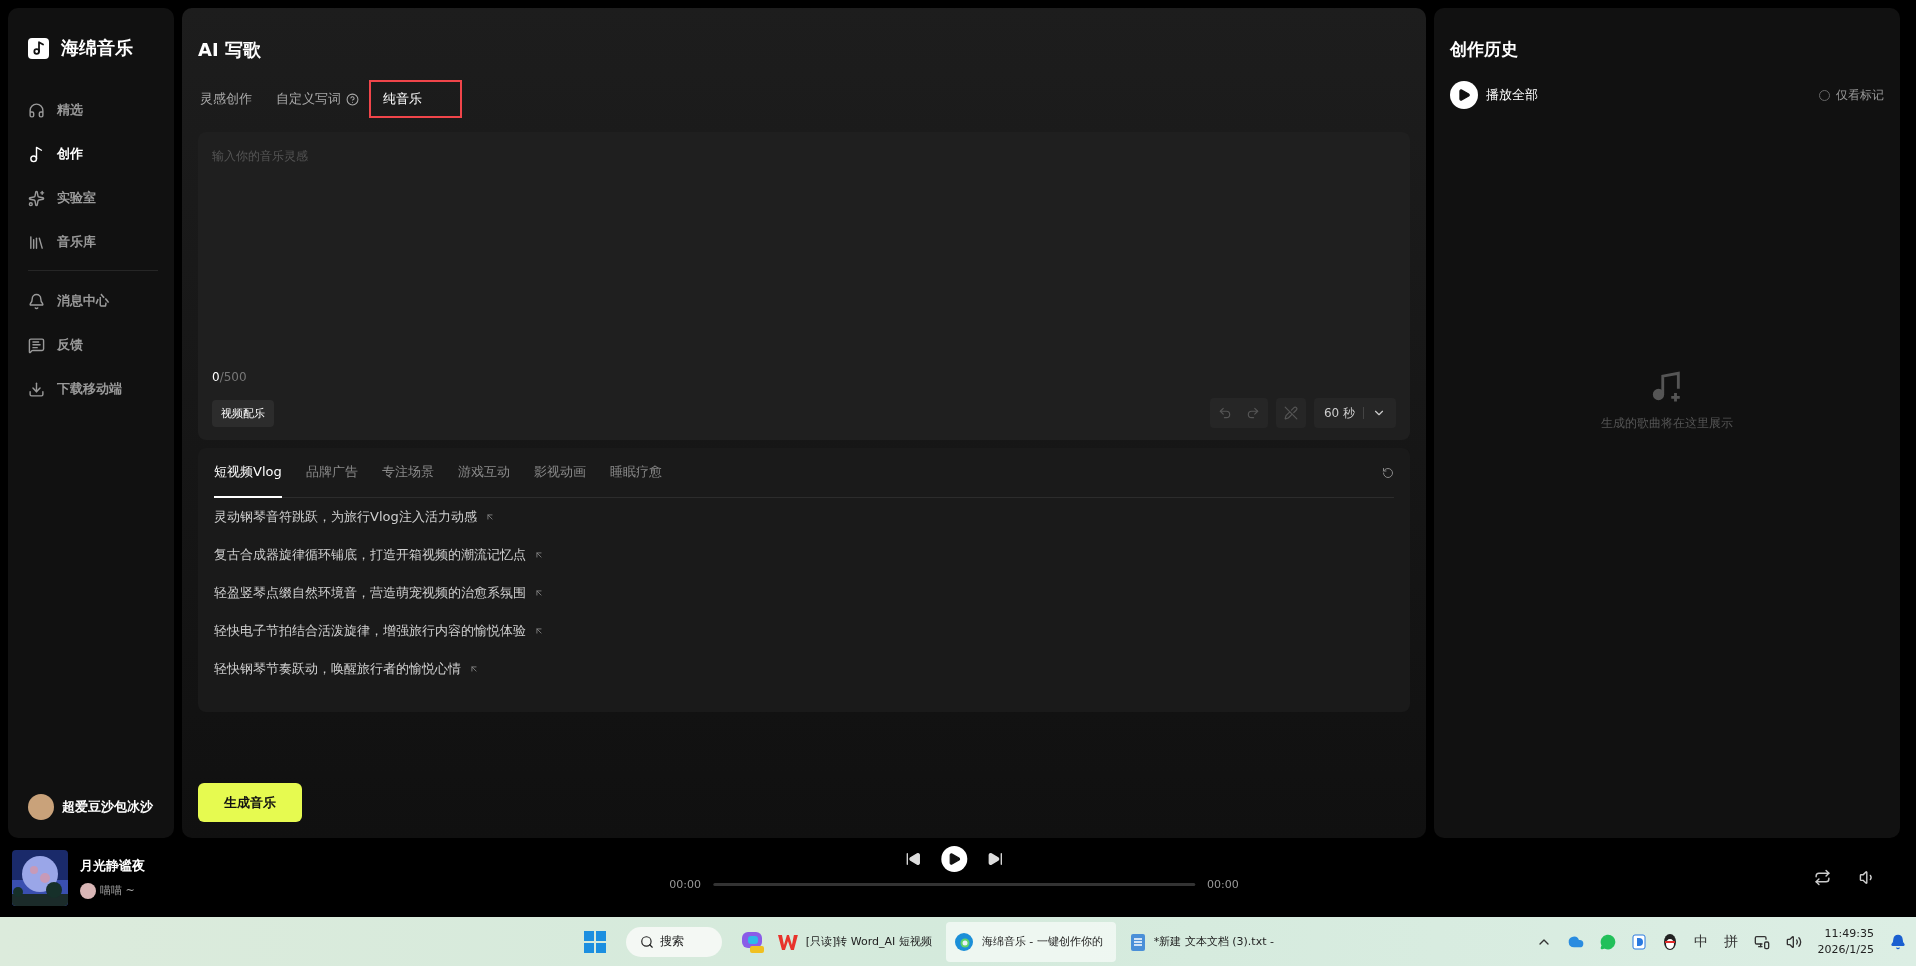  Describe the element at coordinates (1761, 941) in the screenshot. I see `network-icon` at that location.